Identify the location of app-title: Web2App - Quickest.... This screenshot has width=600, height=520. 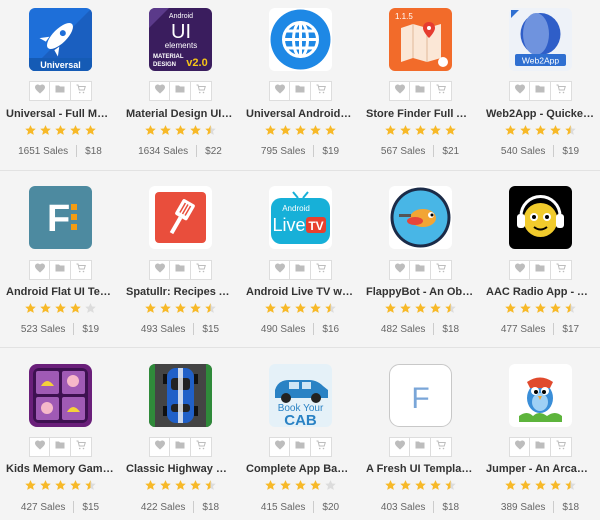
(540, 114).